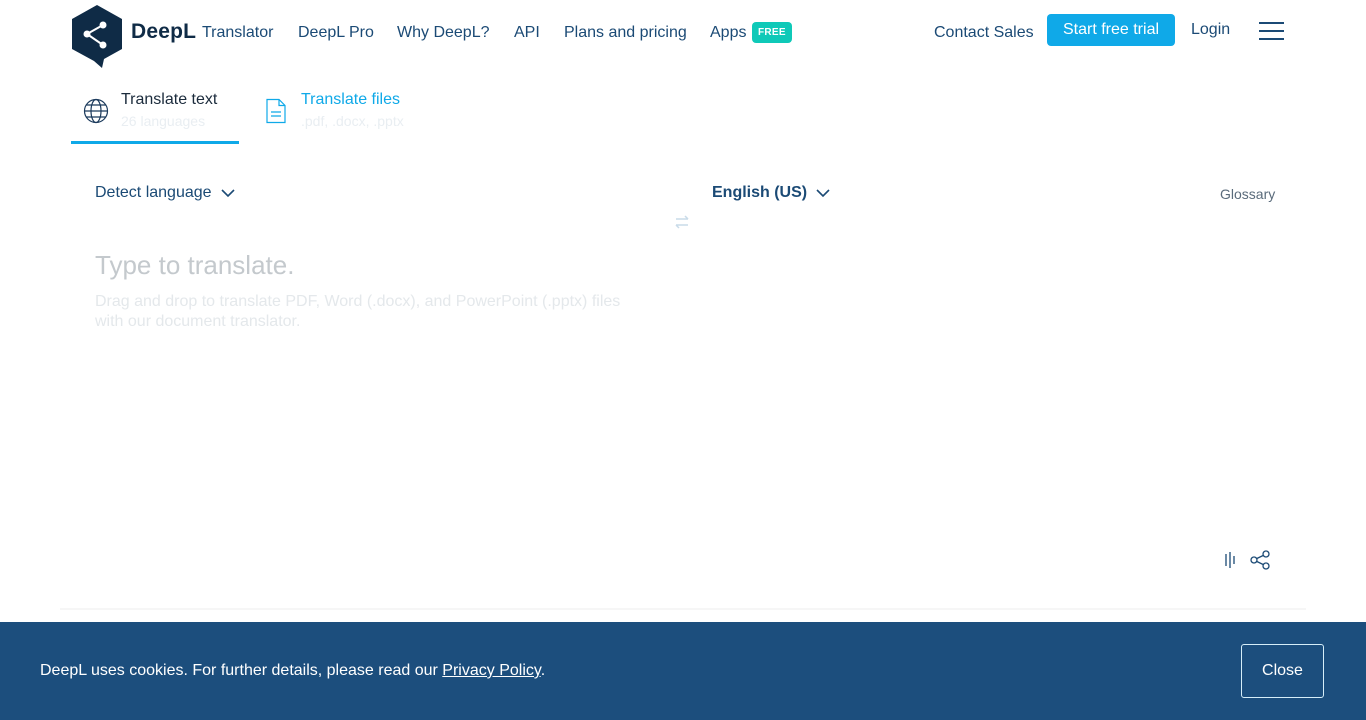  What do you see at coordinates (153, 192) in the screenshot?
I see `source-language-label: Detect language` at bounding box center [153, 192].